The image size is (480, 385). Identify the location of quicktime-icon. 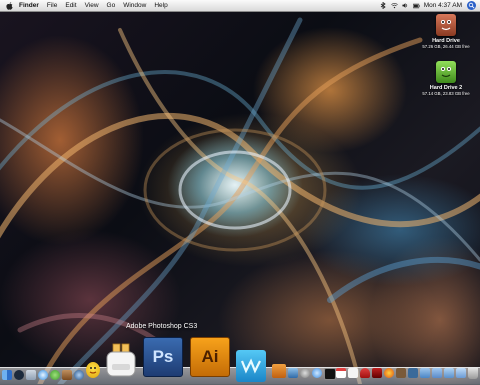
(79, 375).